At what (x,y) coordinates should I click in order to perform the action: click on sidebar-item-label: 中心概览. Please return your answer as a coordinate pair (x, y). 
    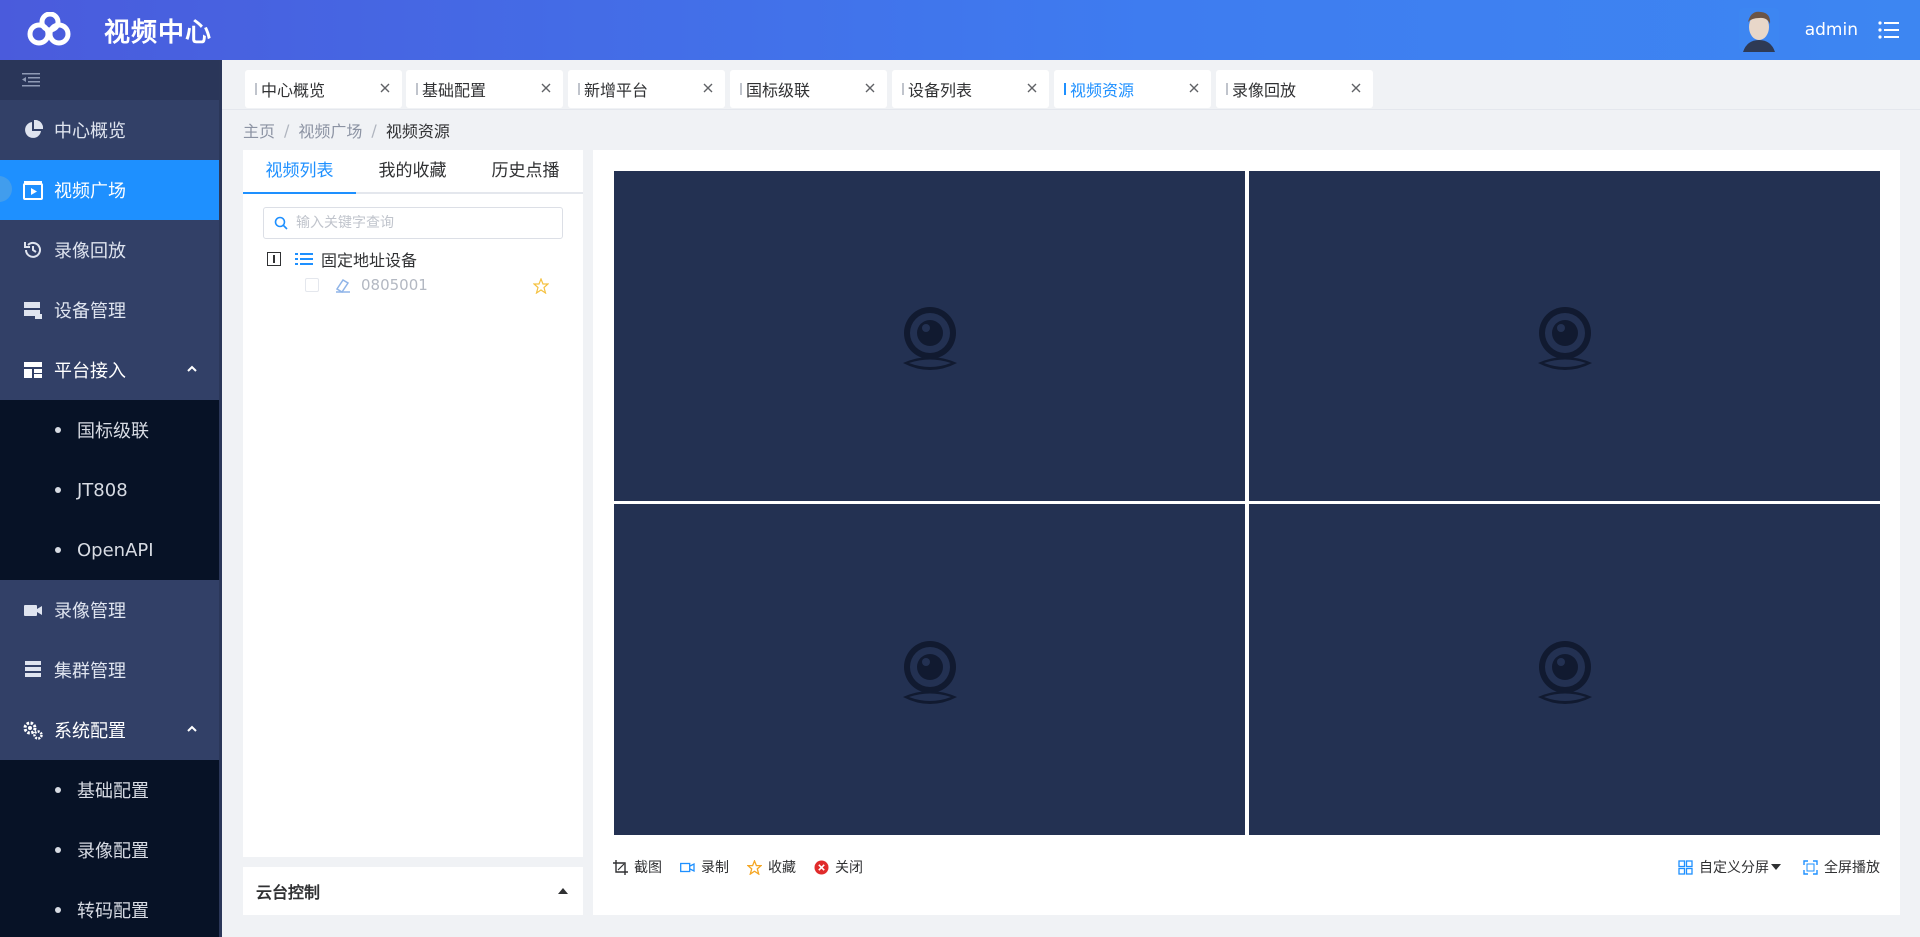
    Looking at the image, I should click on (90, 131).